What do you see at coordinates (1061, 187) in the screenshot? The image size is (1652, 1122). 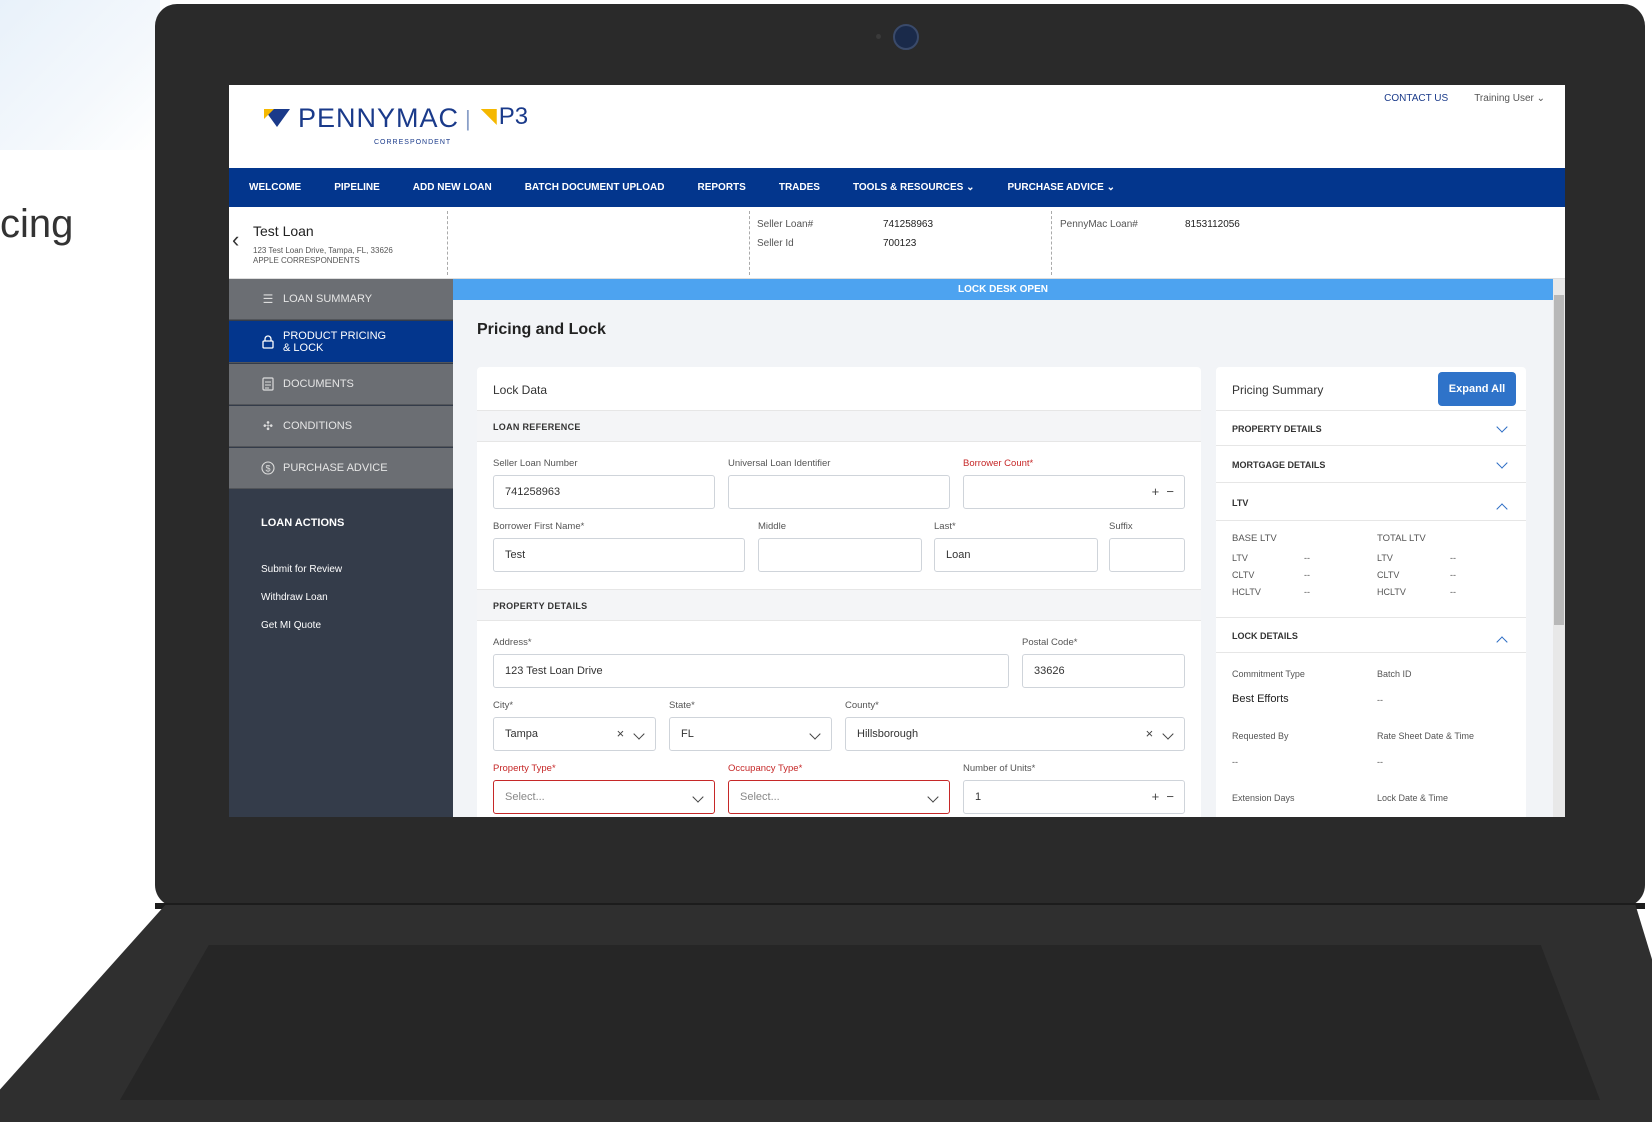 I see `nav-purchase-advice: PURCHASE ADVICE ⌄` at bounding box center [1061, 187].